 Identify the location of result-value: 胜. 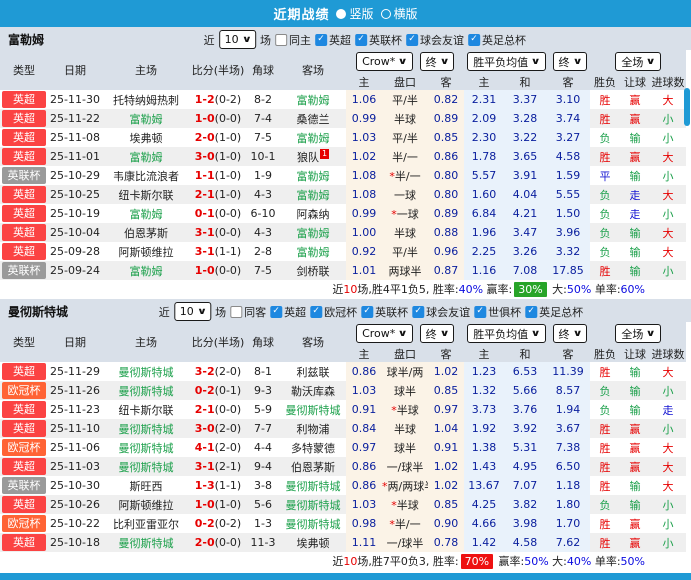
(605, 371).